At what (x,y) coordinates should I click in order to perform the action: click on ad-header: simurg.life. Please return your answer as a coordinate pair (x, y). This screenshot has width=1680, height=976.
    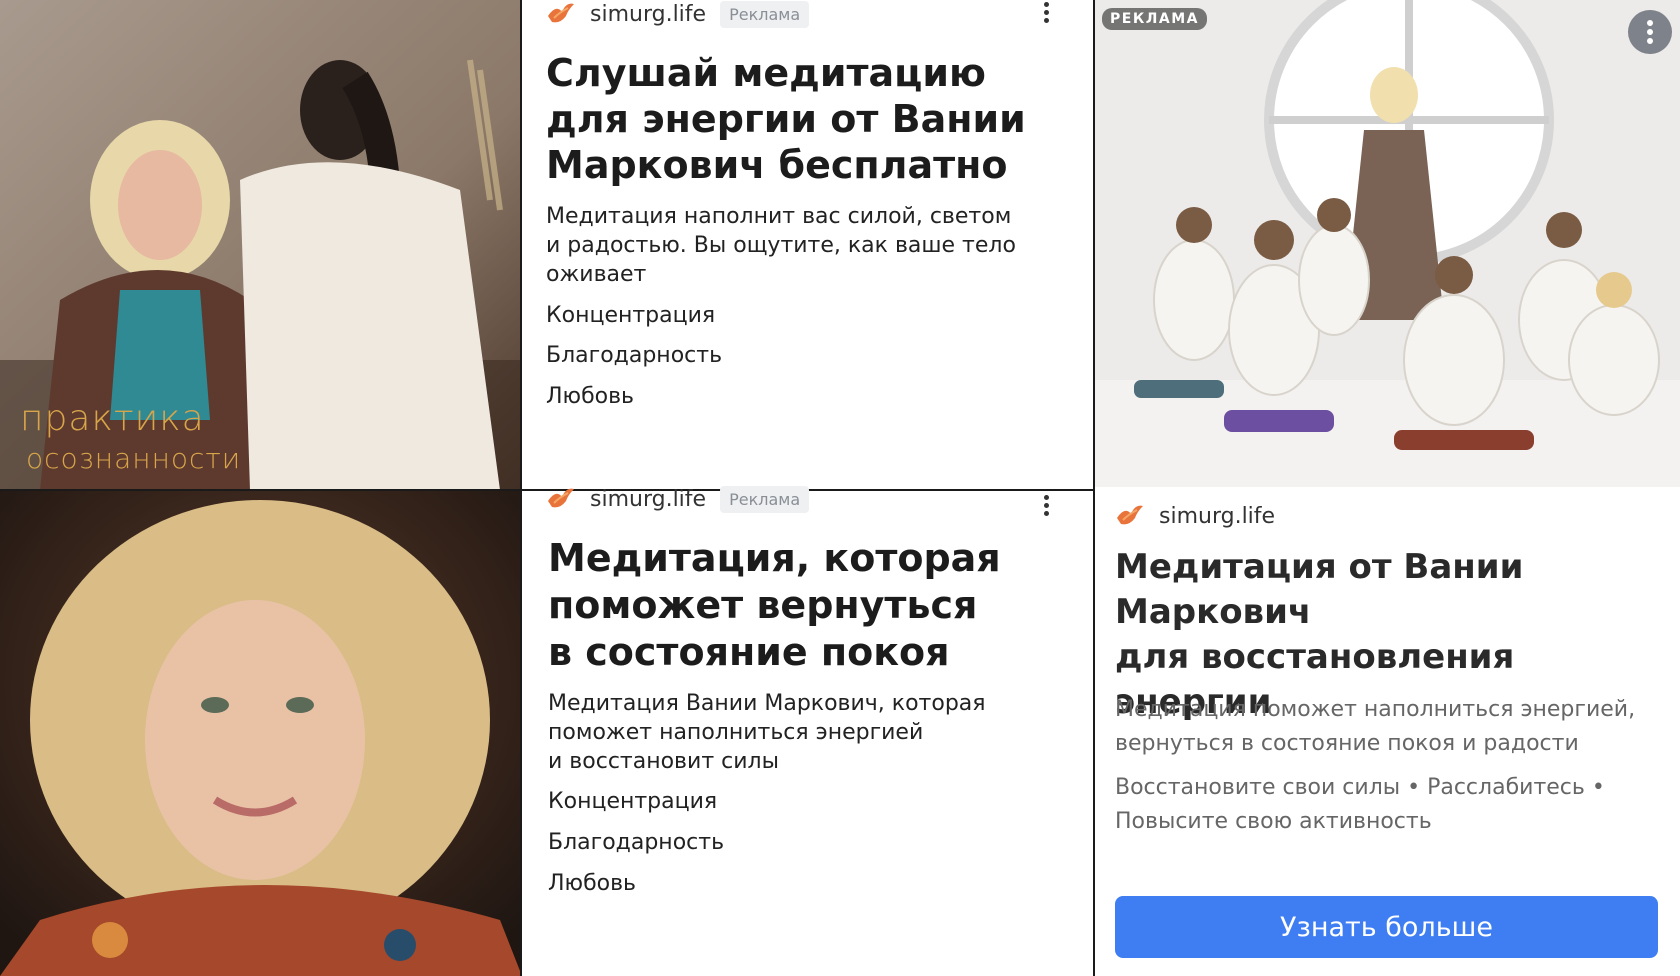
    Looking at the image, I should click on (1195, 516).